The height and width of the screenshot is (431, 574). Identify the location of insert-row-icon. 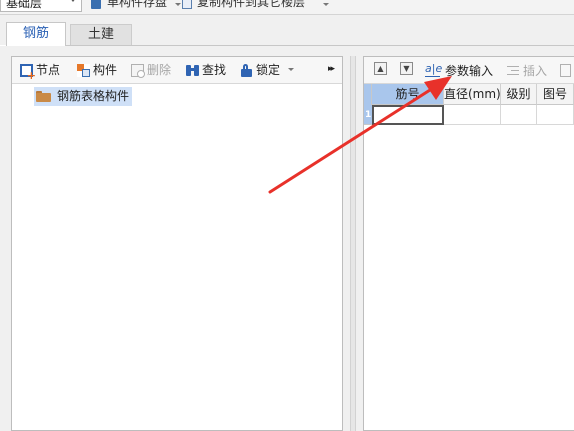
(513, 70).